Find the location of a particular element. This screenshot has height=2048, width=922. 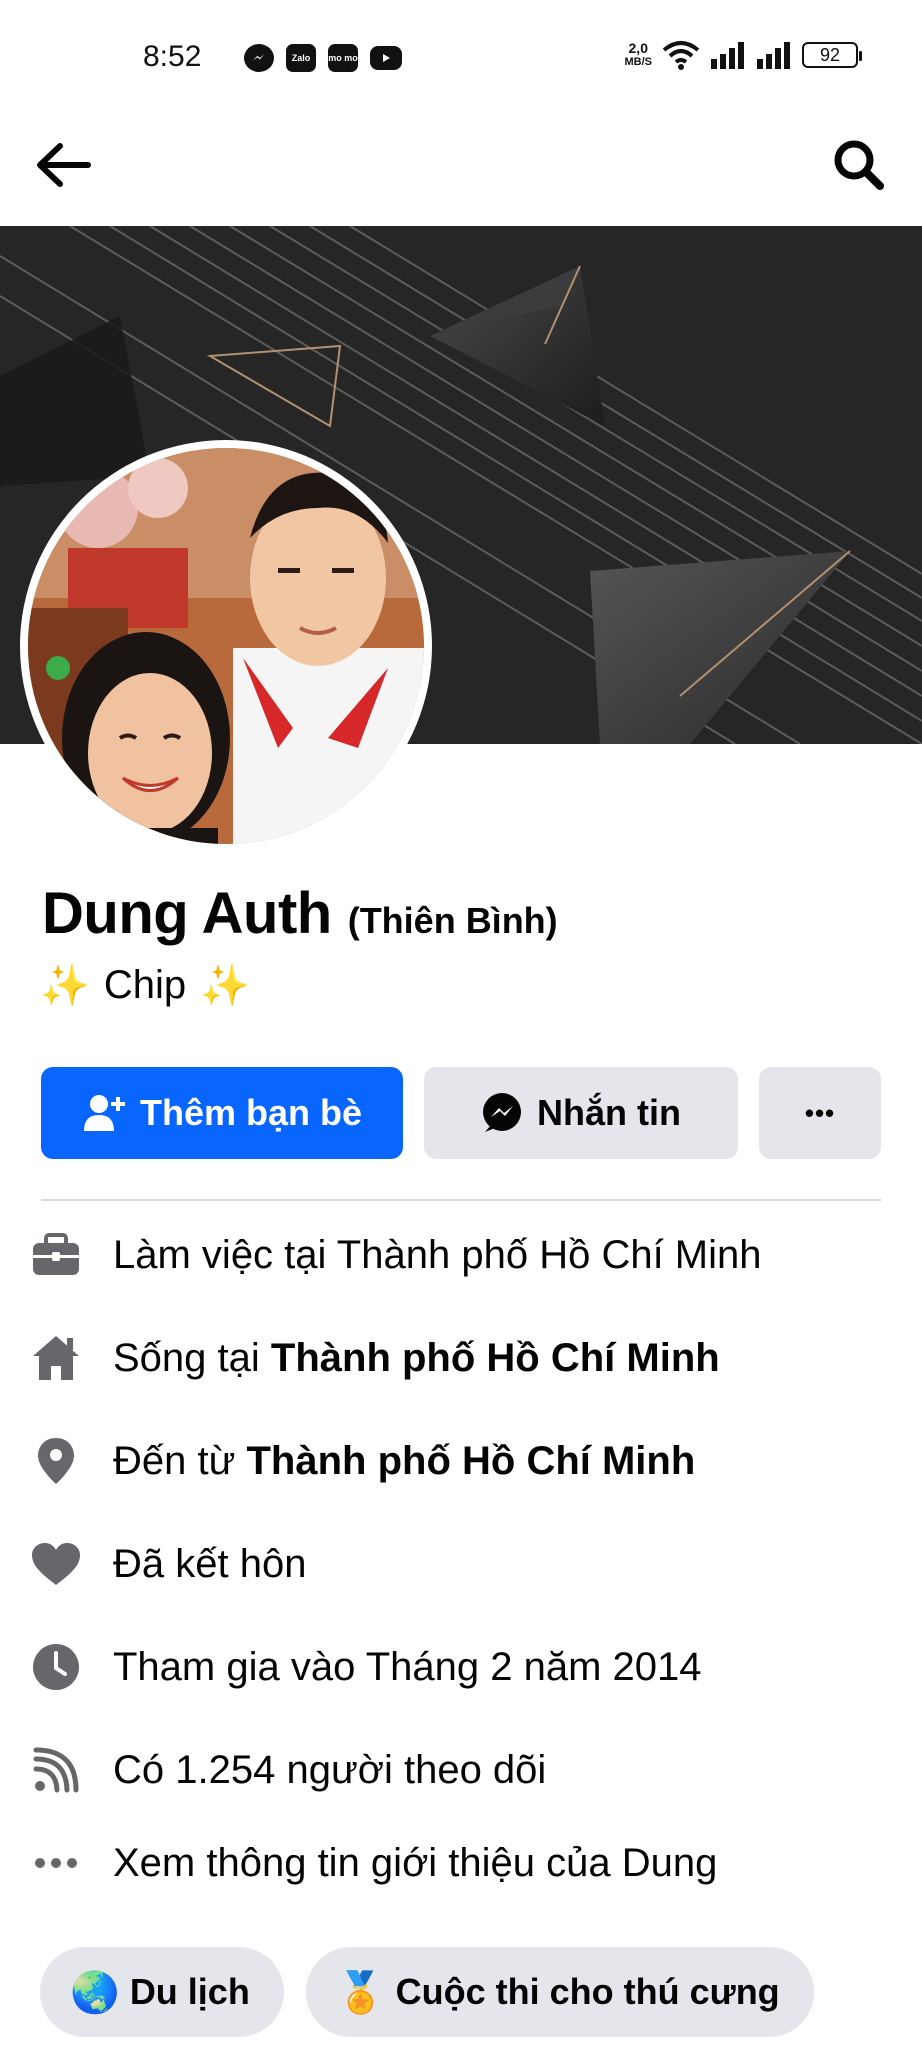

detail-text-prefix: Đến từ is located at coordinates (180, 1460).